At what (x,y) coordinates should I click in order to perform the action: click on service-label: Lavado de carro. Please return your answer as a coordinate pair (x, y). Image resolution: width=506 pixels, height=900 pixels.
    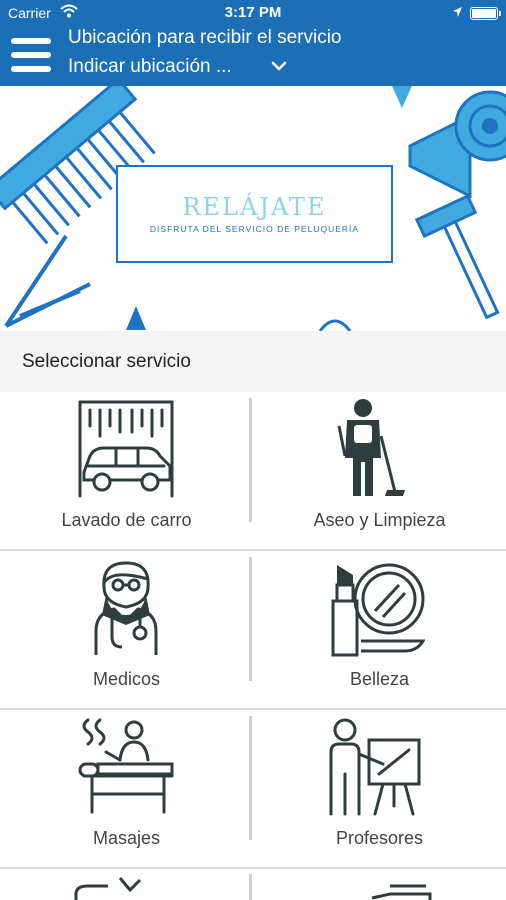
    Looking at the image, I should click on (126, 520).